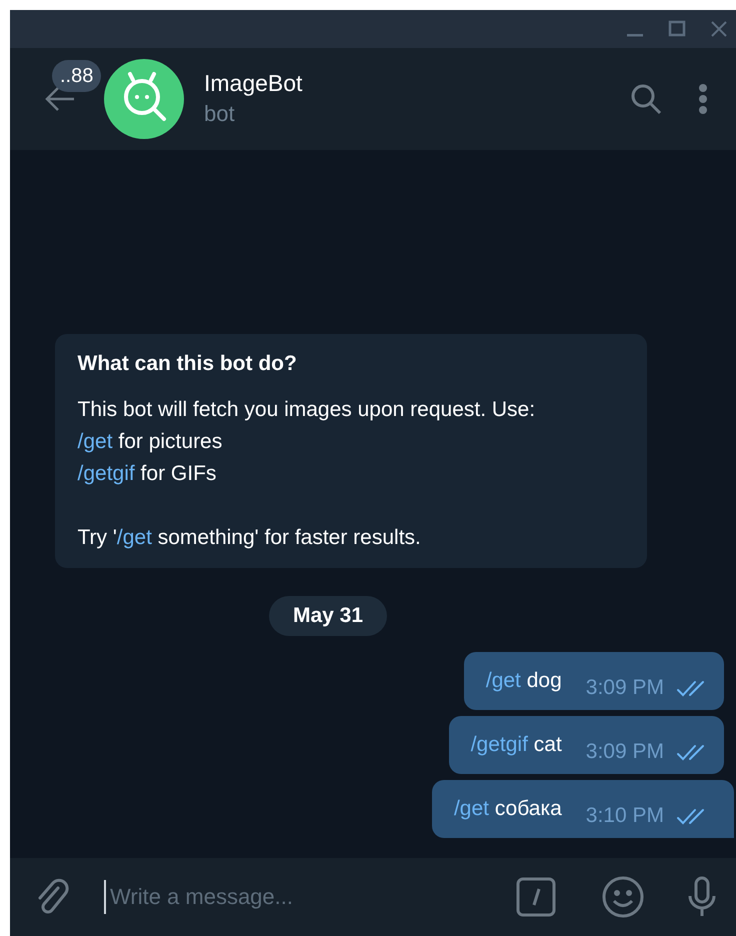  What do you see at coordinates (53, 897) in the screenshot?
I see `paperclip-icon` at bounding box center [53, 897].